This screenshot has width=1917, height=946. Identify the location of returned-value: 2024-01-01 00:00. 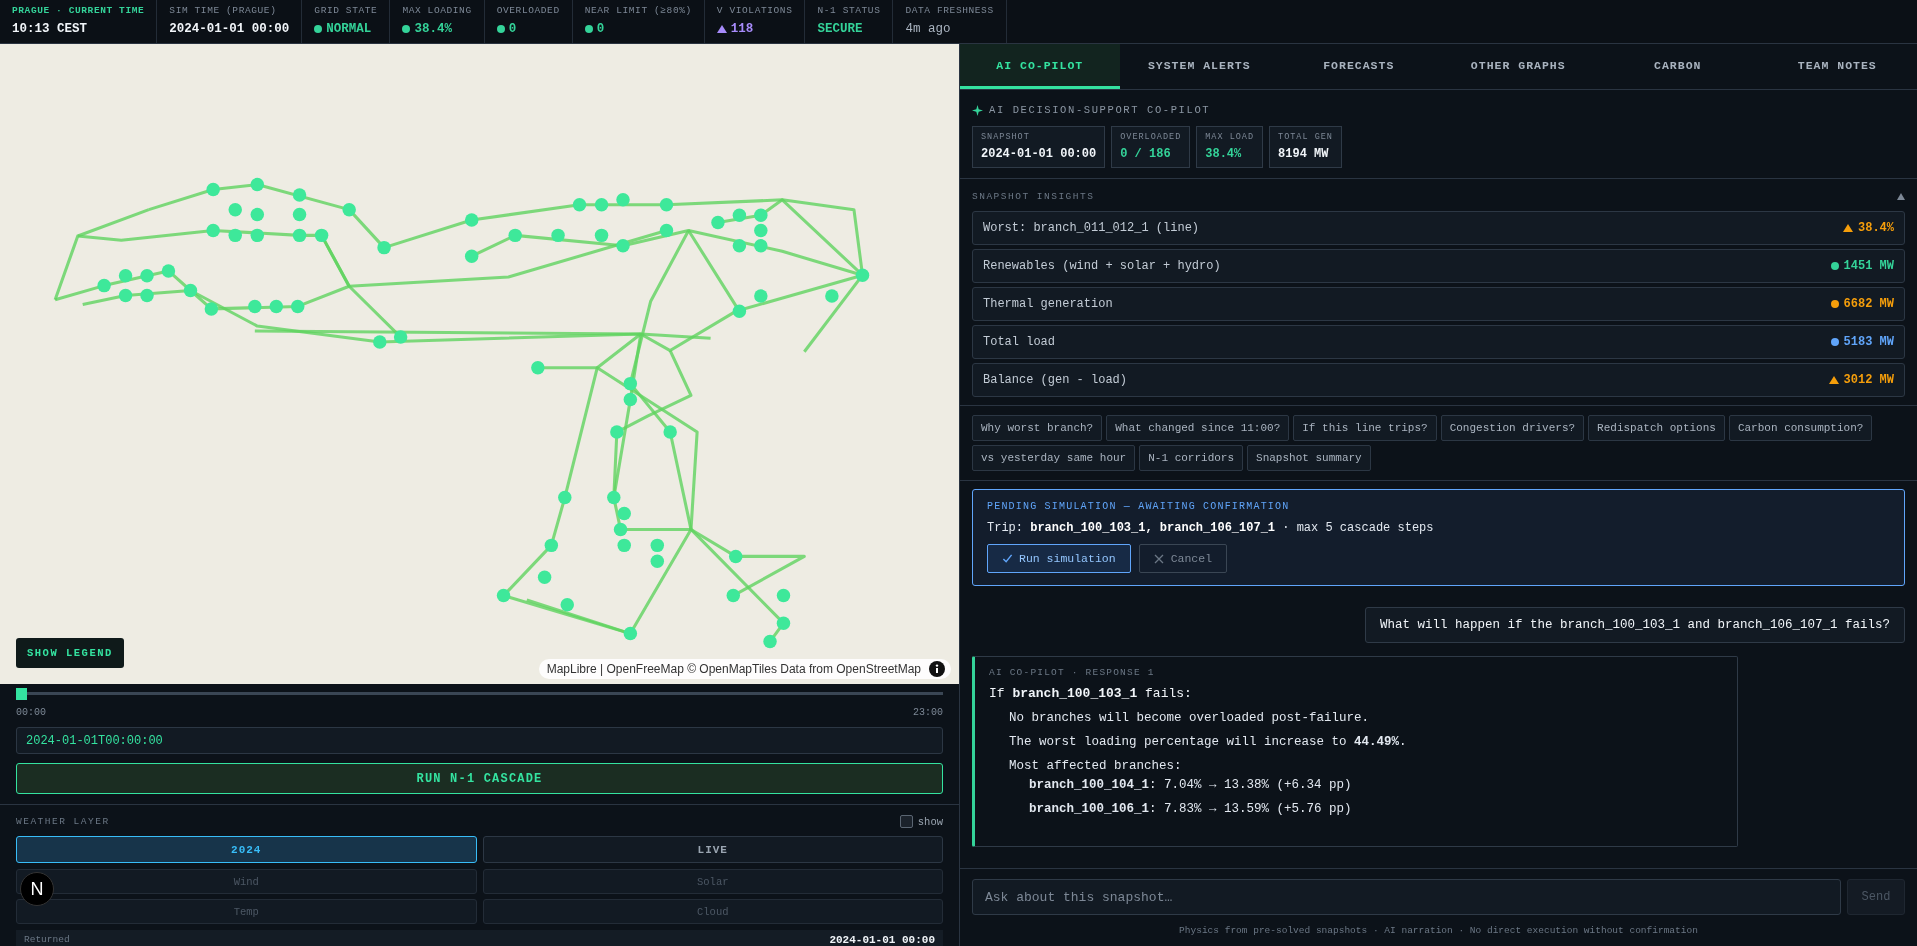
(882, 940).